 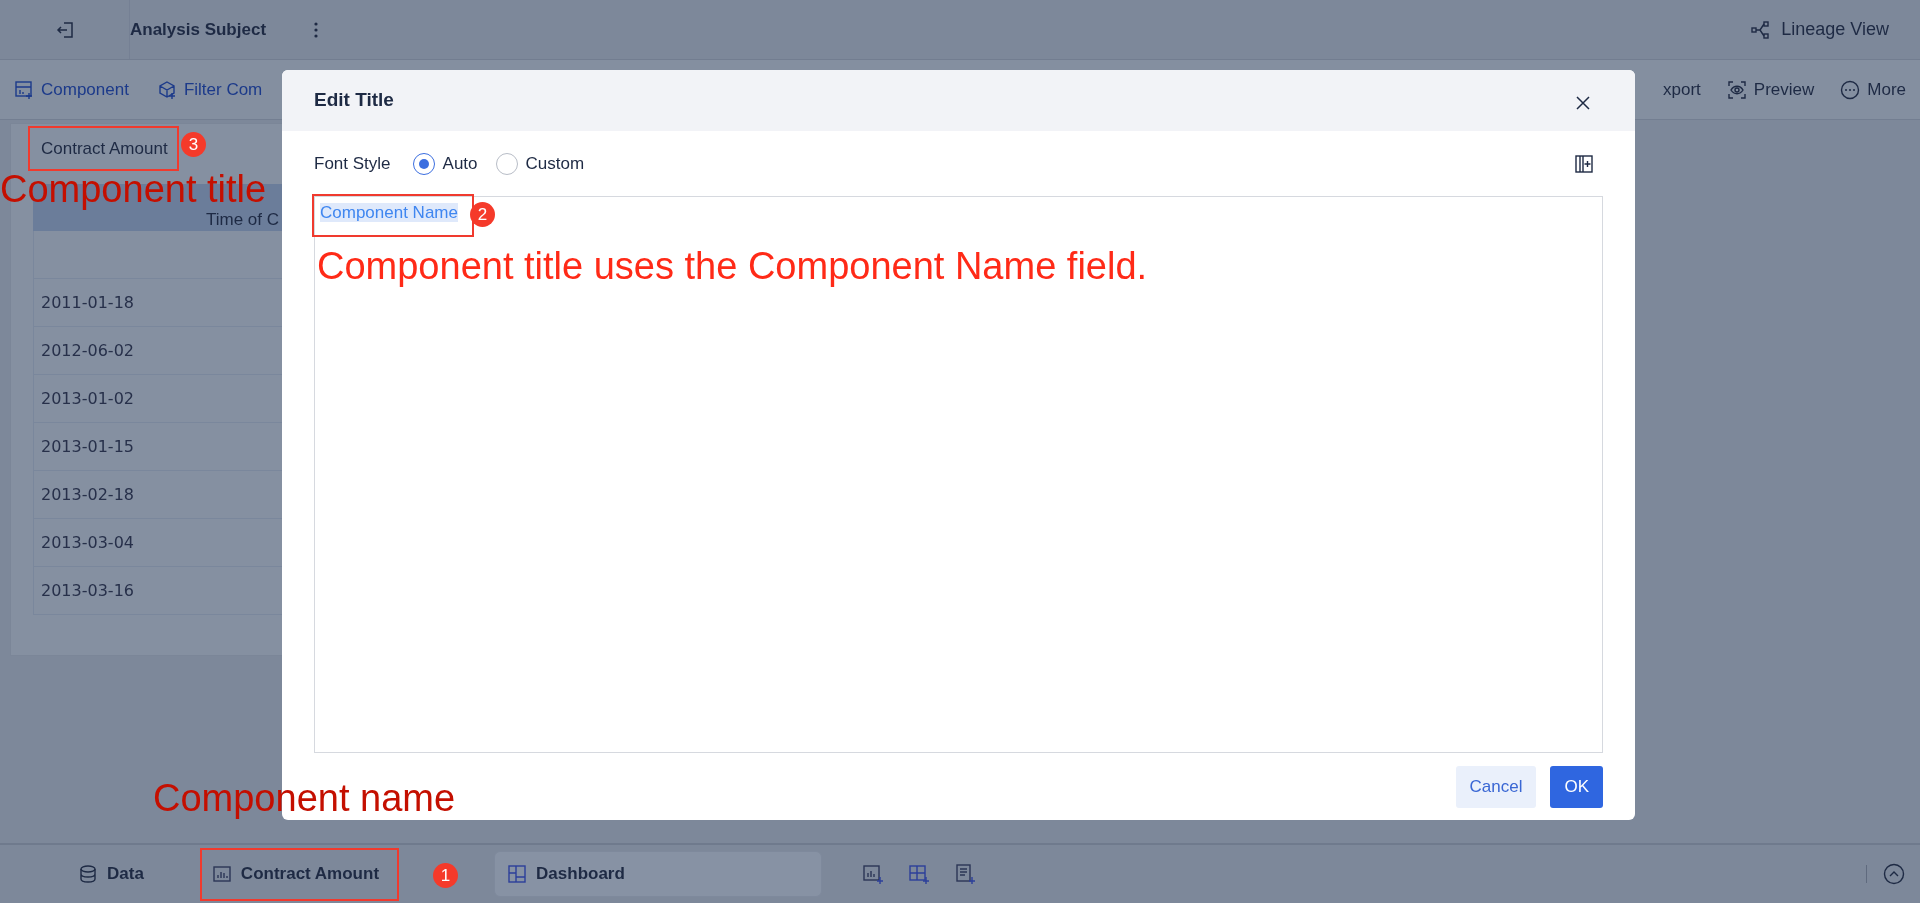 What do you see at coordinates (221, 874) in the screenshot?
I see `bar-chart-icon` at bounding box center [221, 874].